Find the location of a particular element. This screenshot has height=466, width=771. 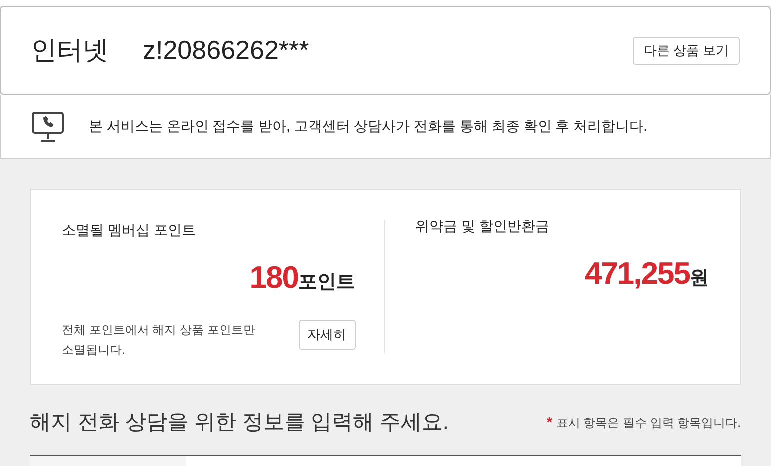

summary-unit: 포인트 is located at coordinates (327, 283).